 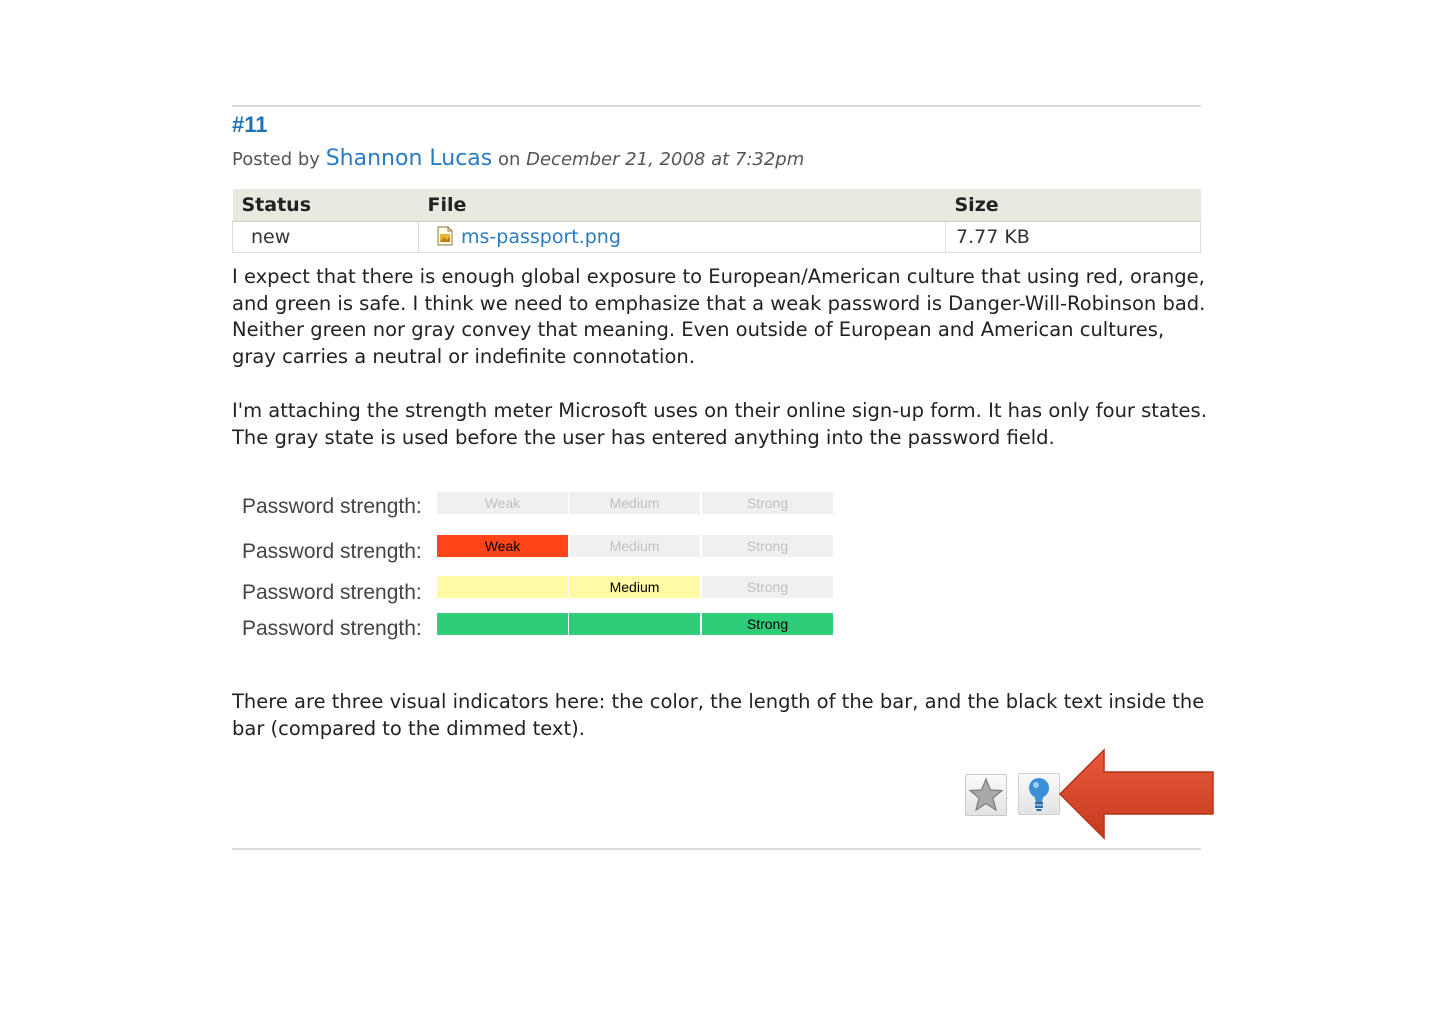 I want to click on meter-segment-medium, so click(x=634, y=624).